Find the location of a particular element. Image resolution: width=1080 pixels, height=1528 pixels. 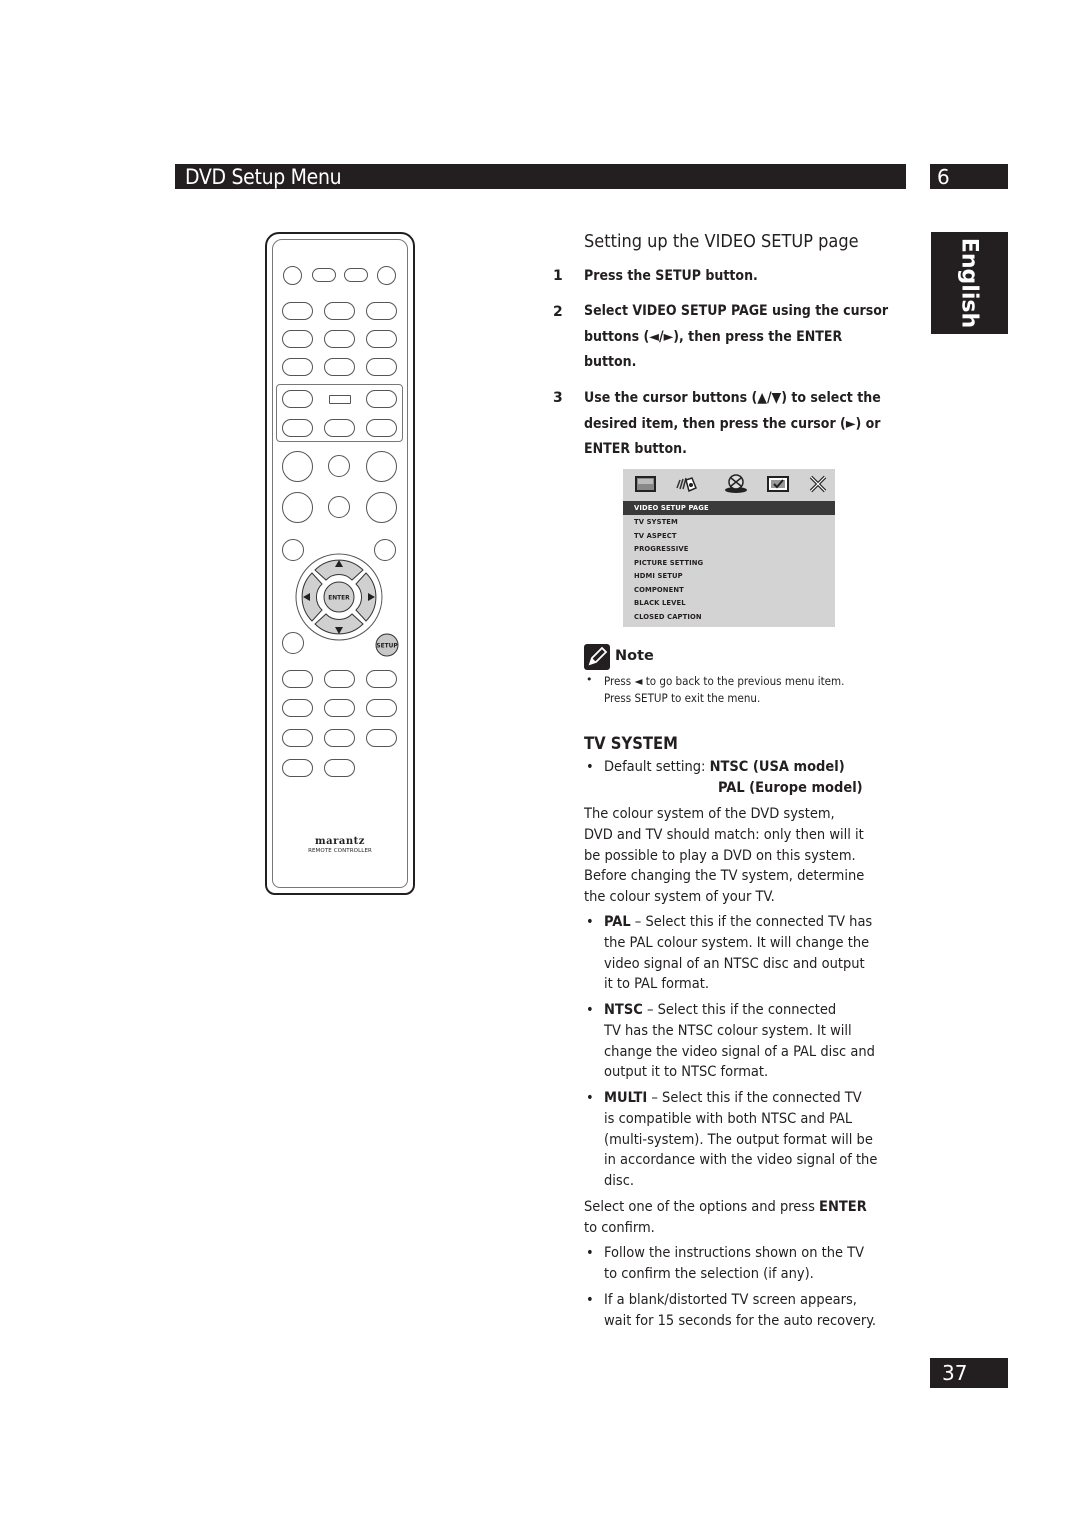

osd-icon-bar is located at coordinates (729, 484).